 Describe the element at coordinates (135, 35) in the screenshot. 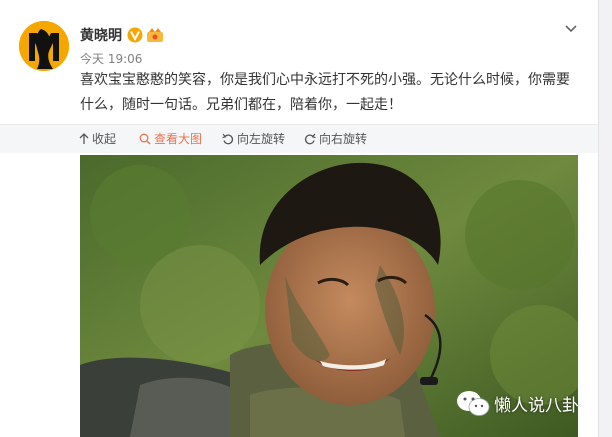

I see `verified-icon` at that location.